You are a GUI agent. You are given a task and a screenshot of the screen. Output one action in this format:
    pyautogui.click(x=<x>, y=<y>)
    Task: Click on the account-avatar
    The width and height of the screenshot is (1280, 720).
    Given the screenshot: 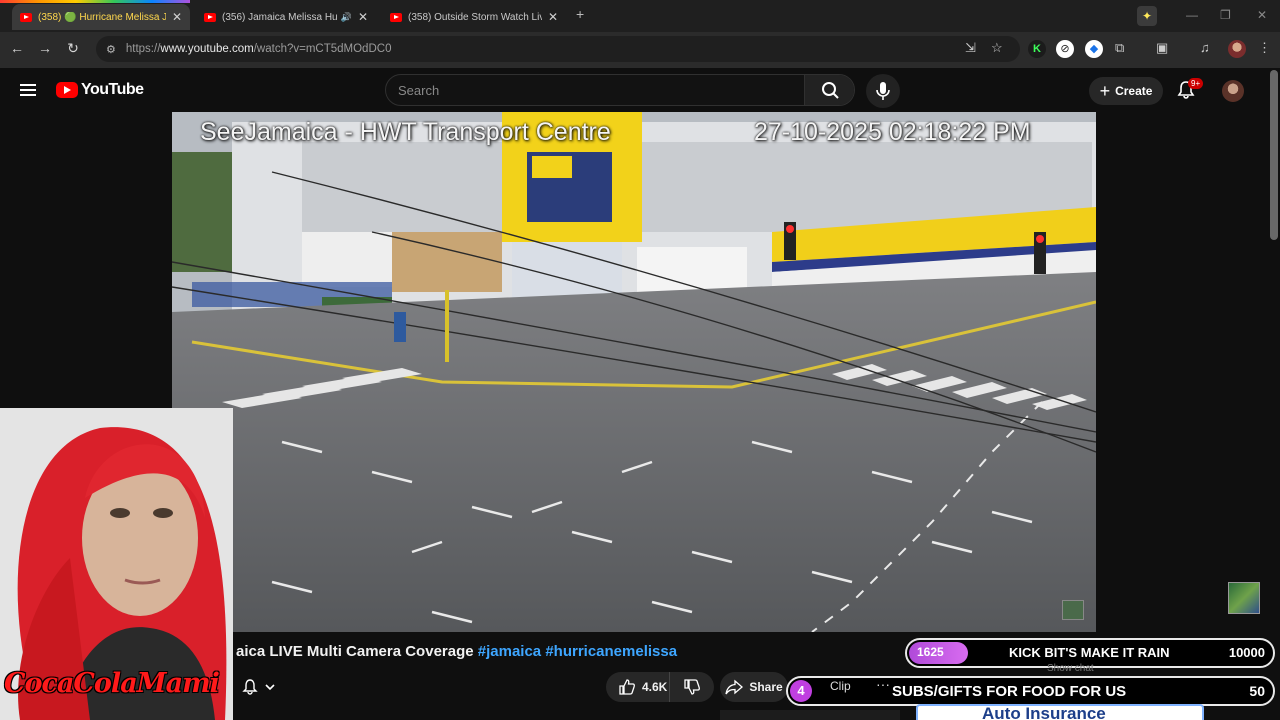 What is the action you would take?
    pyautogui.click(x=1233, y=91)
    